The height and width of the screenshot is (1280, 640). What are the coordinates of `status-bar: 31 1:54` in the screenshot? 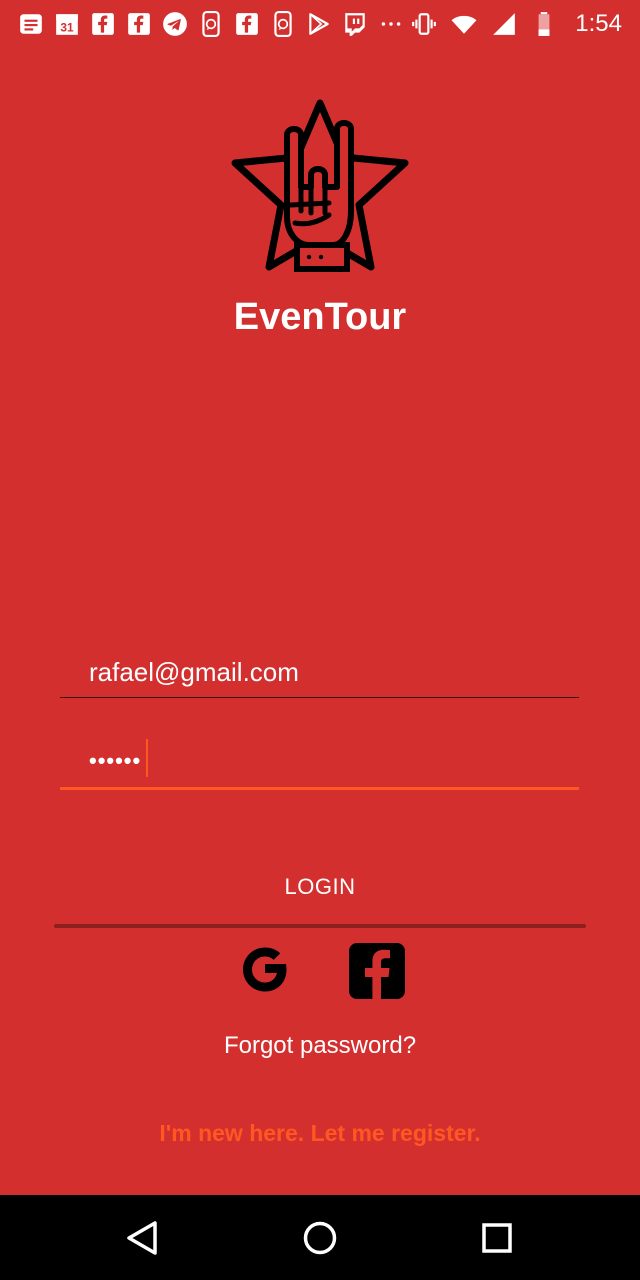 It's located at (320, 24).